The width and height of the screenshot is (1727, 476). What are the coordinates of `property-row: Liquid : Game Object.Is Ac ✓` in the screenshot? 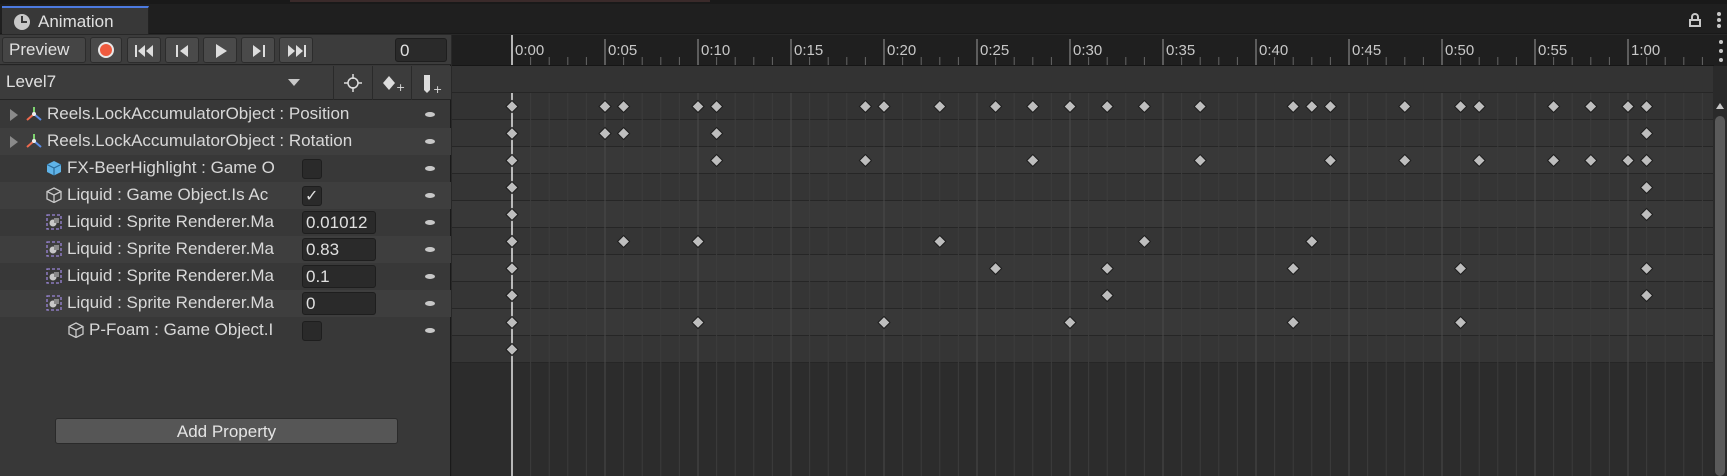 It's located at (225, 195).